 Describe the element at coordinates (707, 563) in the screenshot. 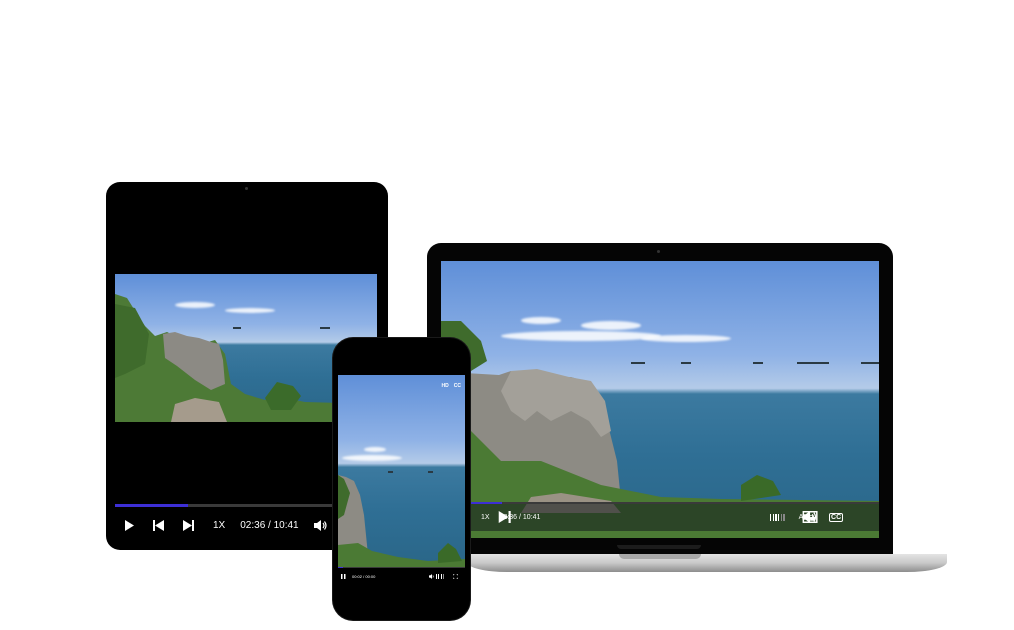

I see `laptop-base` at that location.